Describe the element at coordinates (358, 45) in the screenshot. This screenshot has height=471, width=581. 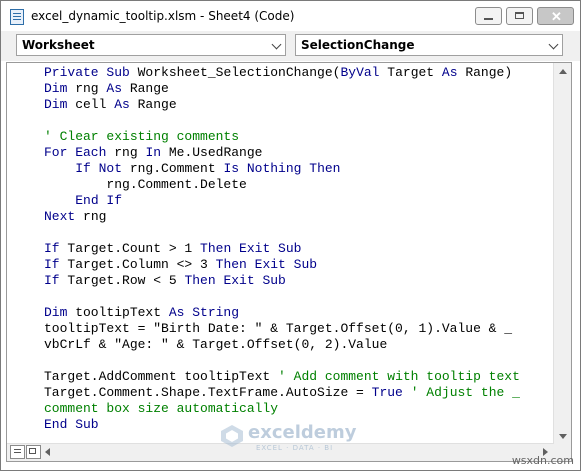
I see `procedure-dropdown-value: SelectionChange` at that location.